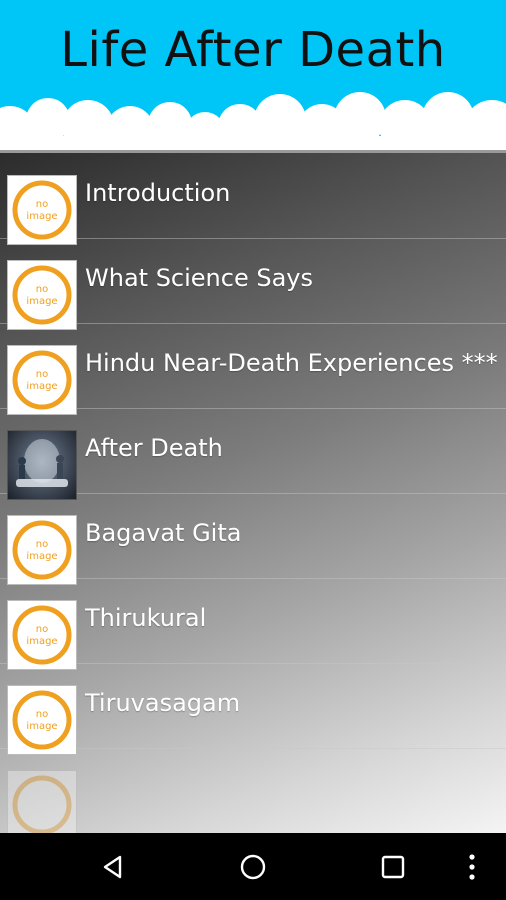 The height and width of the screenshot is (900, 506). Describe the element at coordinates (163, 533) in the screenshot. I see `list-item-label: Bagavat Gita` at that location.